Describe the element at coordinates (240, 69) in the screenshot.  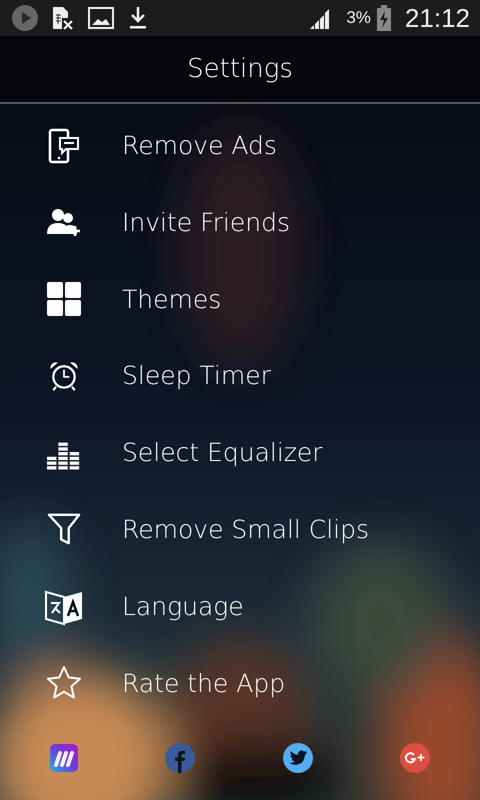
I see `page-title: Settings` at that location.